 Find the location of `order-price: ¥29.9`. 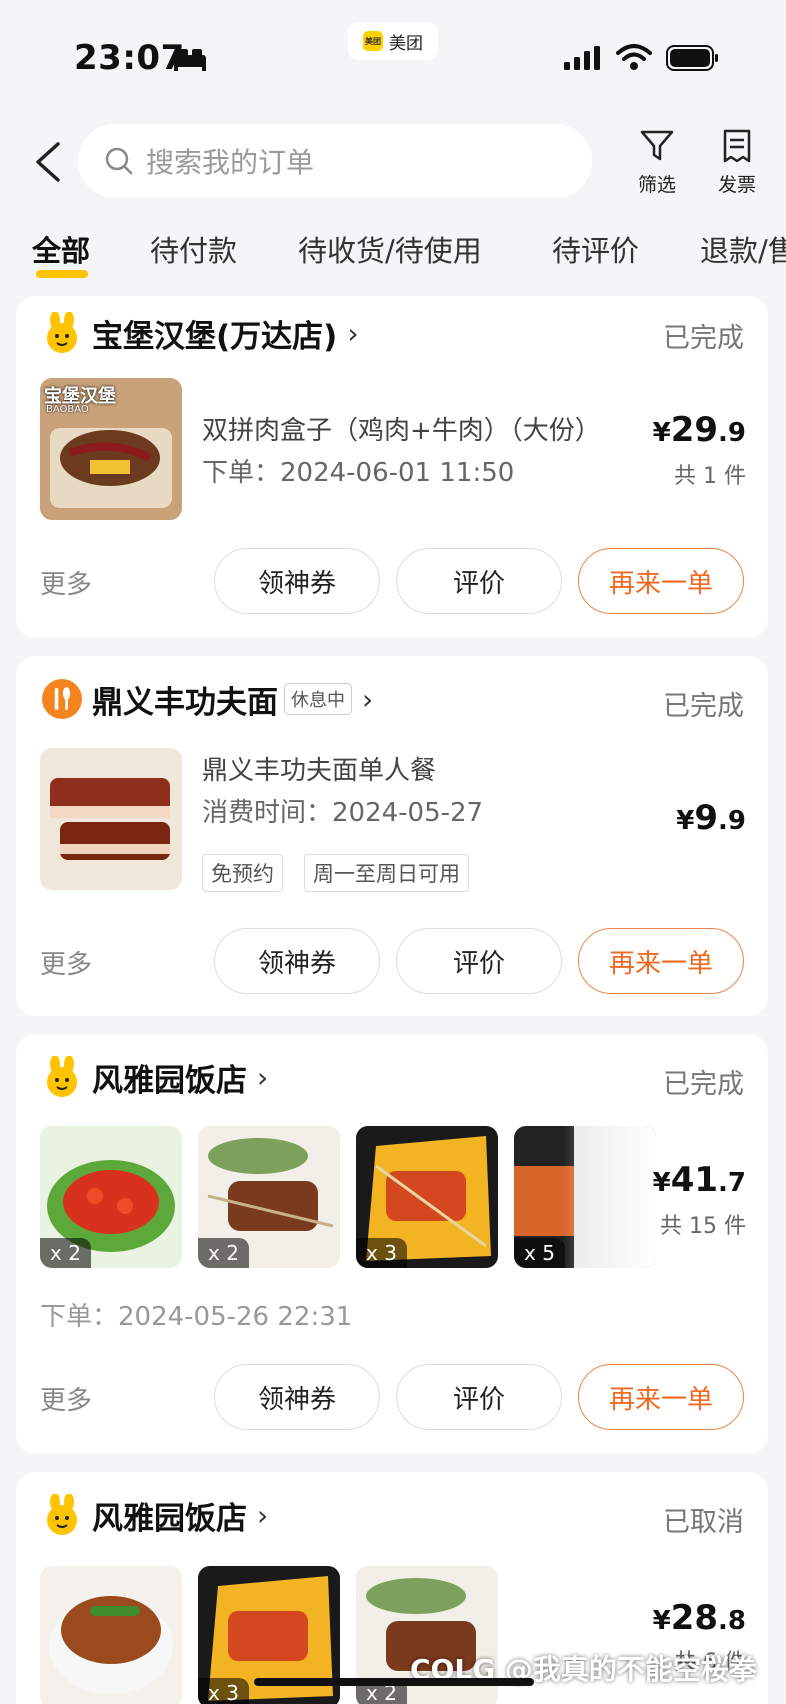

order-price: ¥29.9 is located at coordinates (699, 430).